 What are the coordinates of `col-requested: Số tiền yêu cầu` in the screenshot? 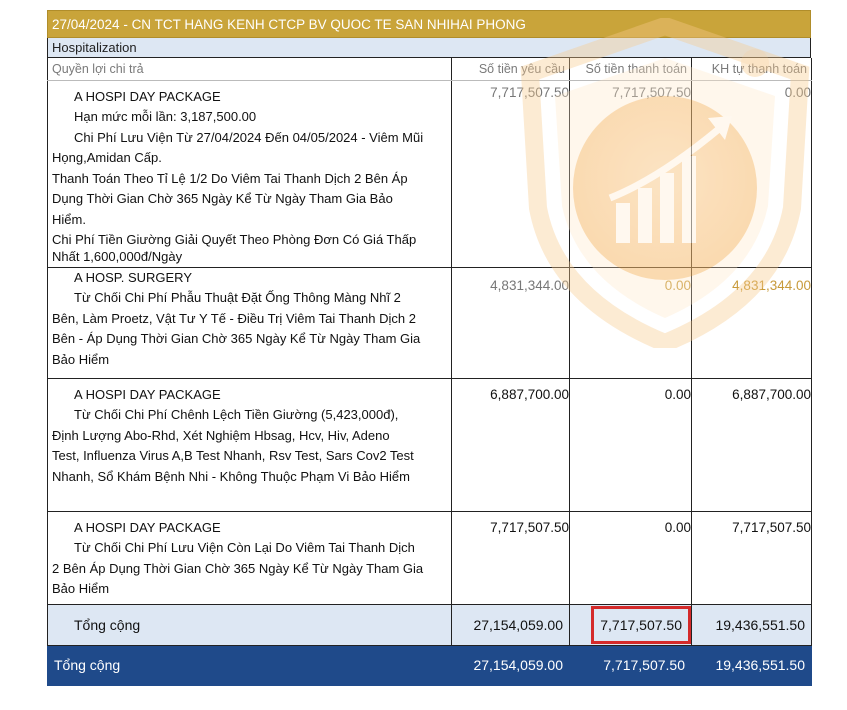 It's located at (510, 69).